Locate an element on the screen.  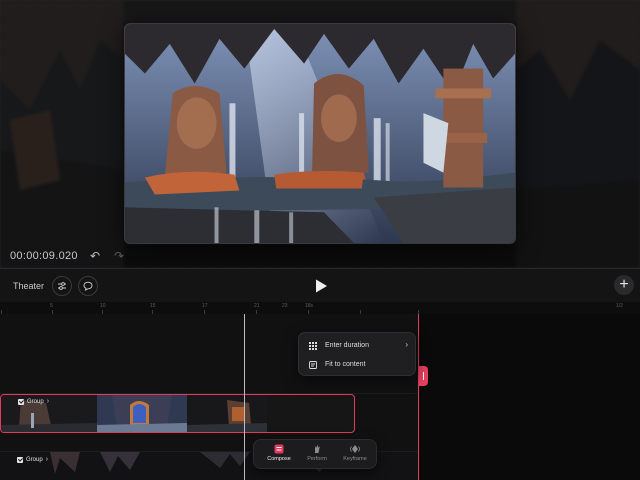
play-icon is located at coordinates (321, 286).